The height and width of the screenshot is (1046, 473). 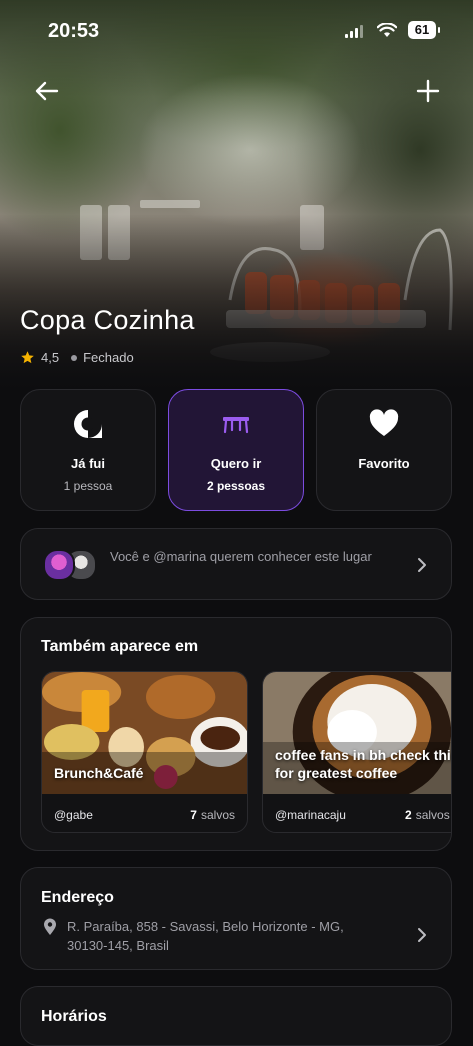 I want to click on wifi-icon, so click(x=387, y=30).